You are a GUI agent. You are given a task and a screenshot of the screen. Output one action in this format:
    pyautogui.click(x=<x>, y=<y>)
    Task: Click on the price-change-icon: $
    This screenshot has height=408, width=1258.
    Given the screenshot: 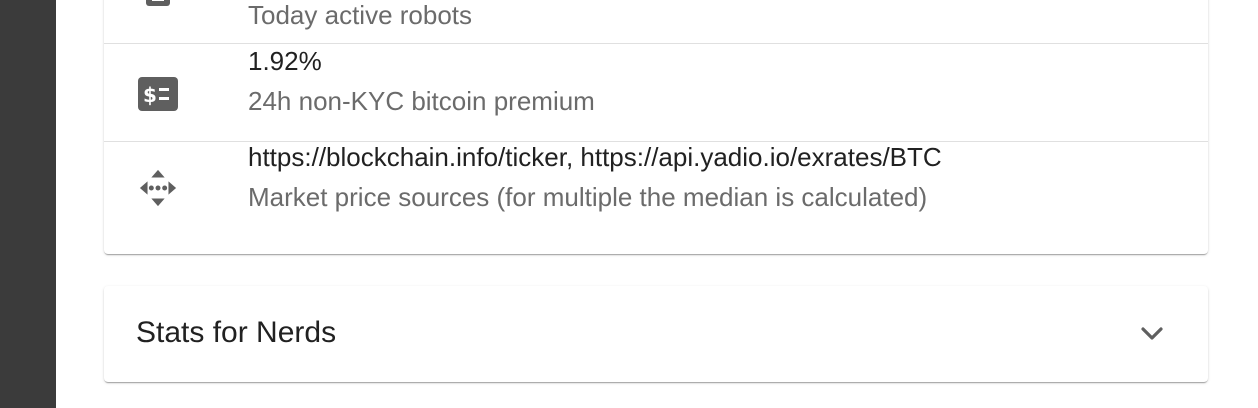 What is the action you would take?
    pyautogui.click(x=158, y=94)
    